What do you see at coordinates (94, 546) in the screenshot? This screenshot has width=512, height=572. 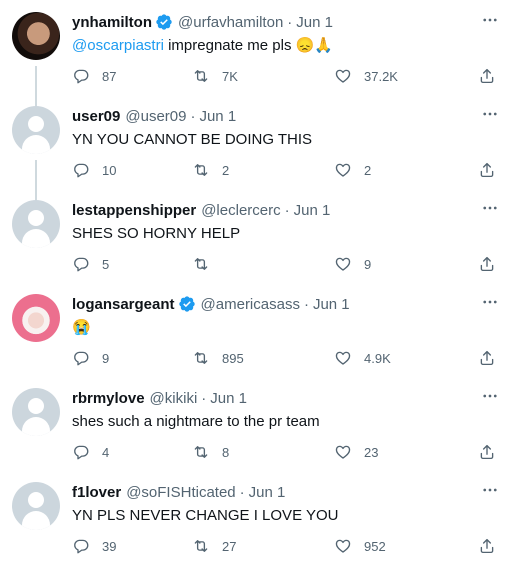 I see `reply-button: 39` at bounding box center [94, 546].